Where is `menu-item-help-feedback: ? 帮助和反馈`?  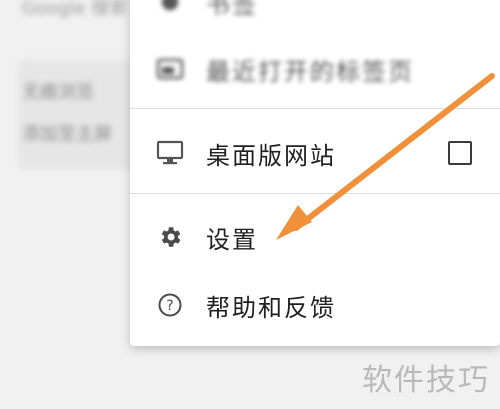 menu-item-help-feedback: ? 帮助和反馈 is located at coordinates (315, 305).